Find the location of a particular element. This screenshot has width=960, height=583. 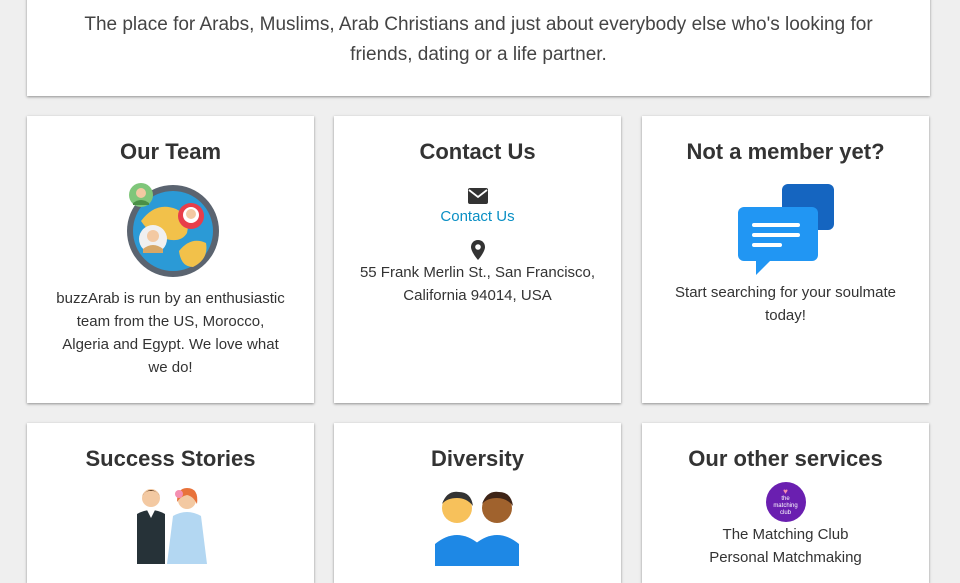

other-services-title: Our other services is located at coordinates (785, 458).